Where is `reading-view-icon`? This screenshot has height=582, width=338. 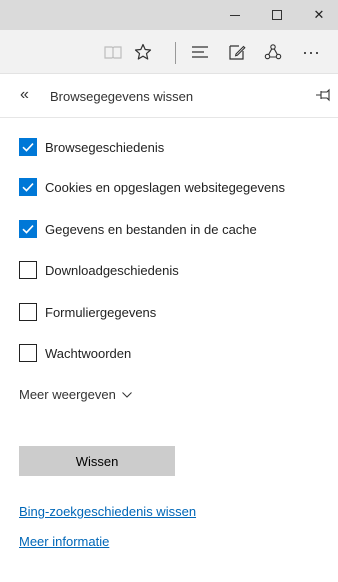 reading-view-icon is located at coordinates (113, 52).